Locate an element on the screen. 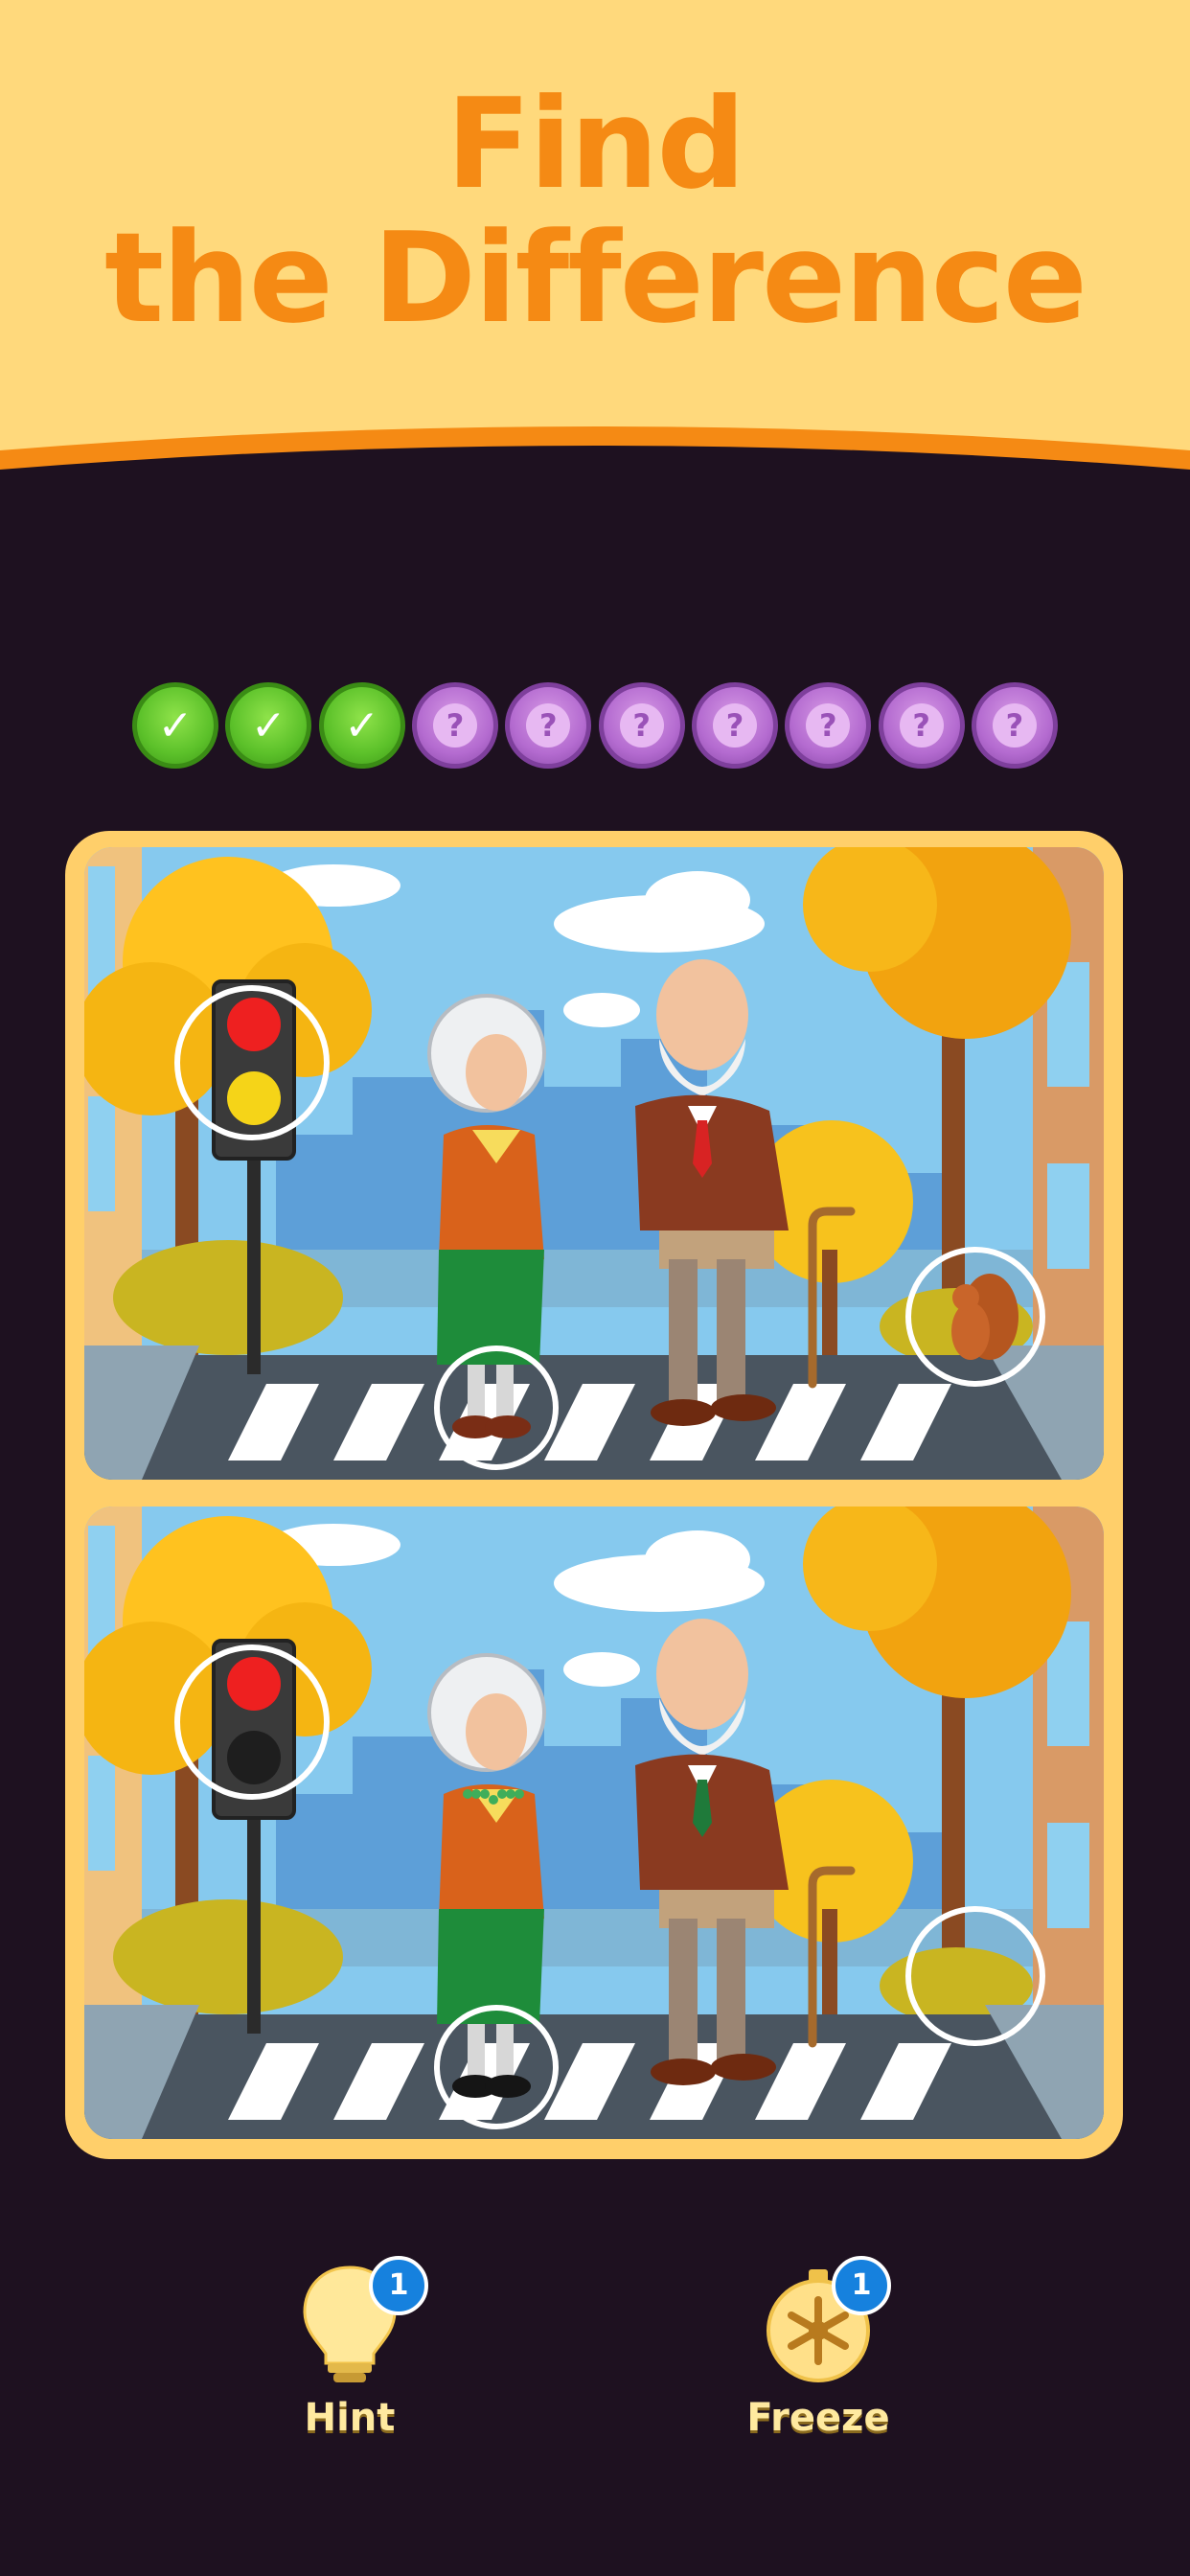  freeze-button: 1 Freeze is located at coordinates (818, 2348).